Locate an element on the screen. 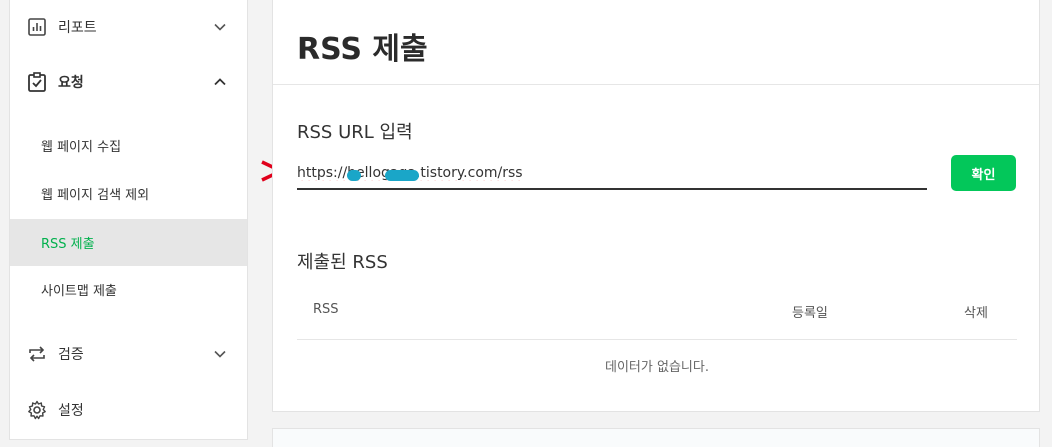 This screenshot has height=447, width=1052. submenu-item-label: 웹 페이지 검색 제외 is located at coordinates (95, 195).